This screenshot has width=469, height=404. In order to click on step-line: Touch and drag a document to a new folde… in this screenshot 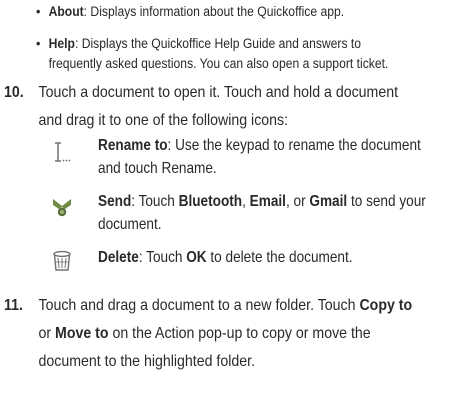, I will do `click(199, 305)`.